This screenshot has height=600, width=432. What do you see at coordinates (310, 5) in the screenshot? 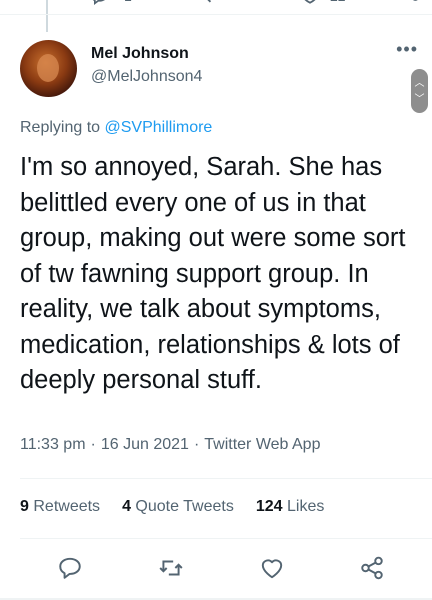
I see `prev-heart-icon` at bounding box center [310, 5].